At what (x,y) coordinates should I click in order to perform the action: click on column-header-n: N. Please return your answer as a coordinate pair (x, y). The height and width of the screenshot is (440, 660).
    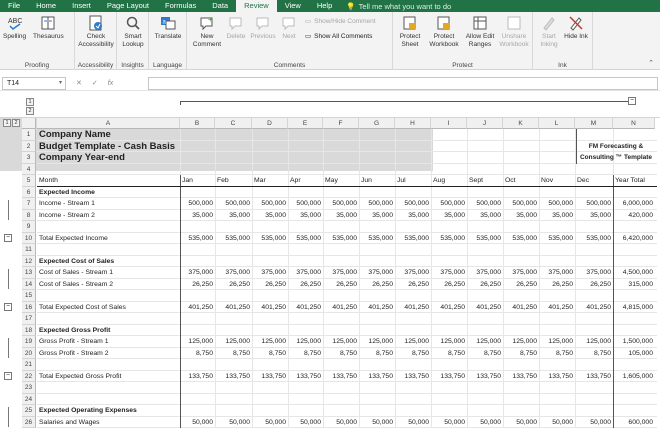
    Looking at the image, I should click on (634, 123).